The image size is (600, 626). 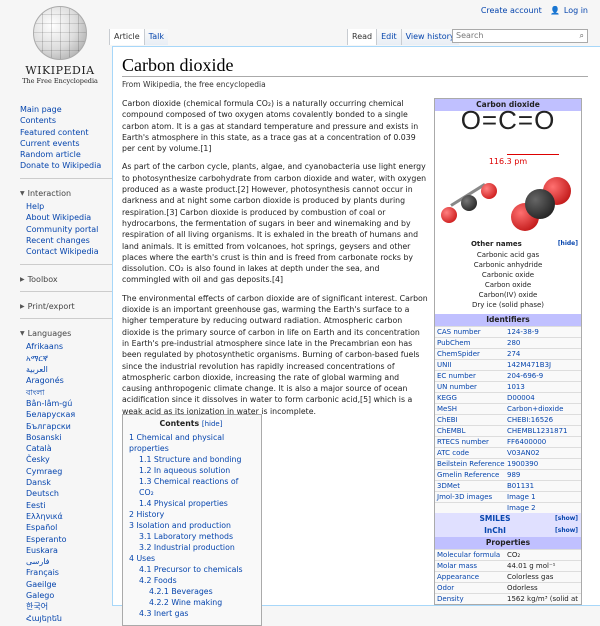 I want to click on toc-item: 1.2 In aqueous solution, so click(x=191, y=470).